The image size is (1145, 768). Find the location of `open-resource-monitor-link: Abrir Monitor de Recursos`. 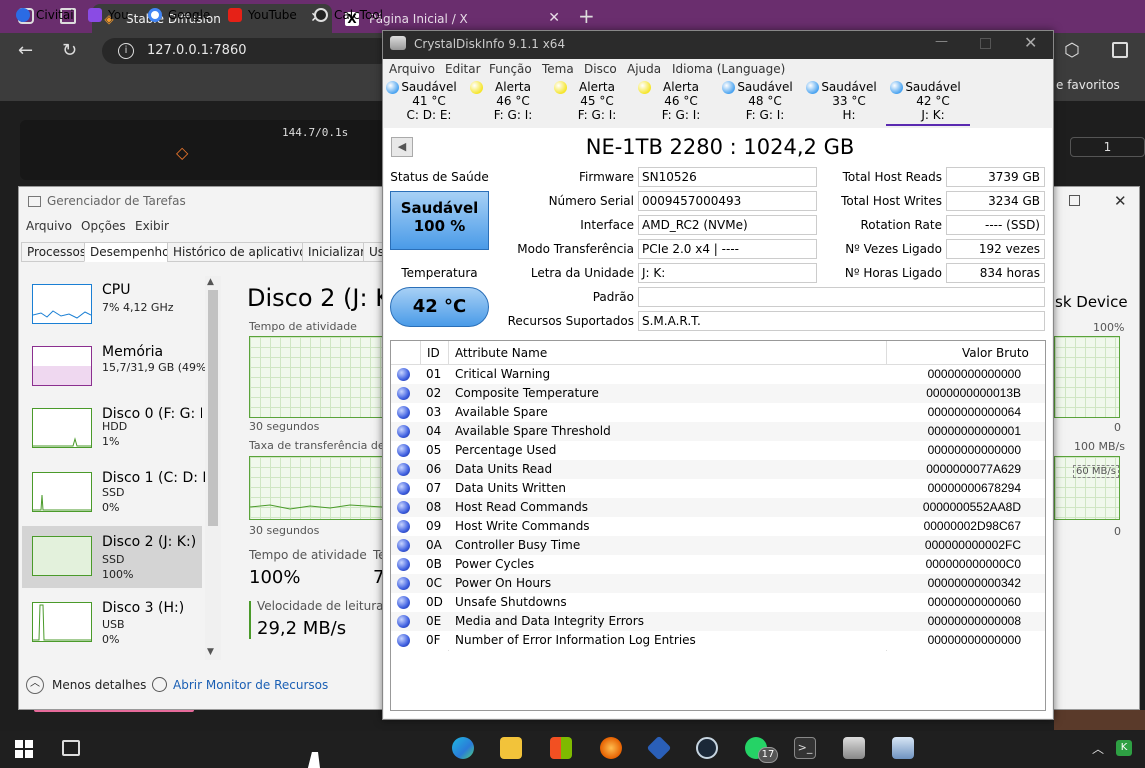

open-resource-monitor-link: Abrir Monitor de Recursos is located at coordinates (240, 684).